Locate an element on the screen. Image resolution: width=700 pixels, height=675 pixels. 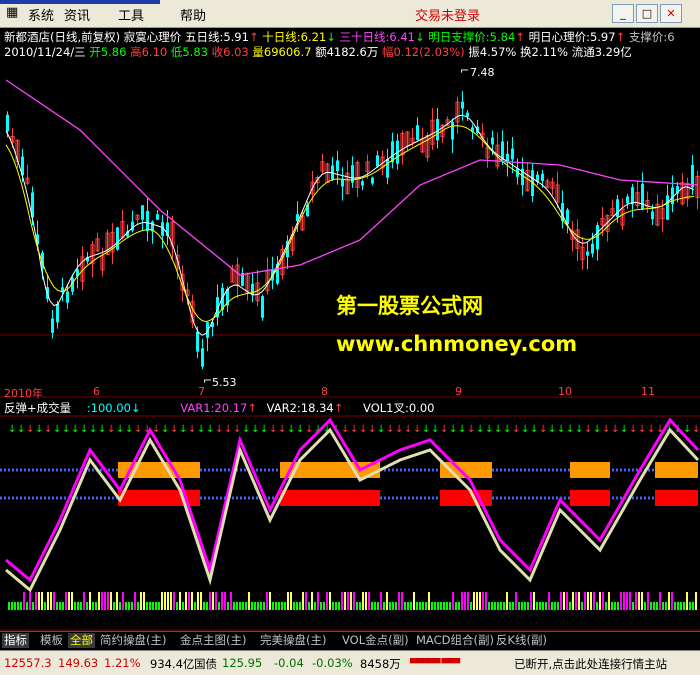
tab-golden: 金点主图(主) is located at coordinates (213, 640).